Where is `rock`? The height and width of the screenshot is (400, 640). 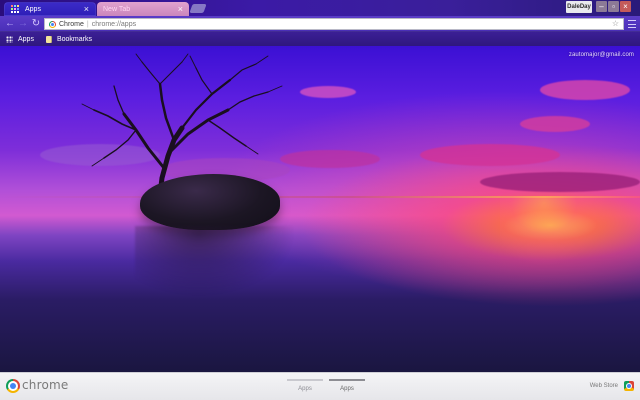
rock is located at coordinates (210, 202).